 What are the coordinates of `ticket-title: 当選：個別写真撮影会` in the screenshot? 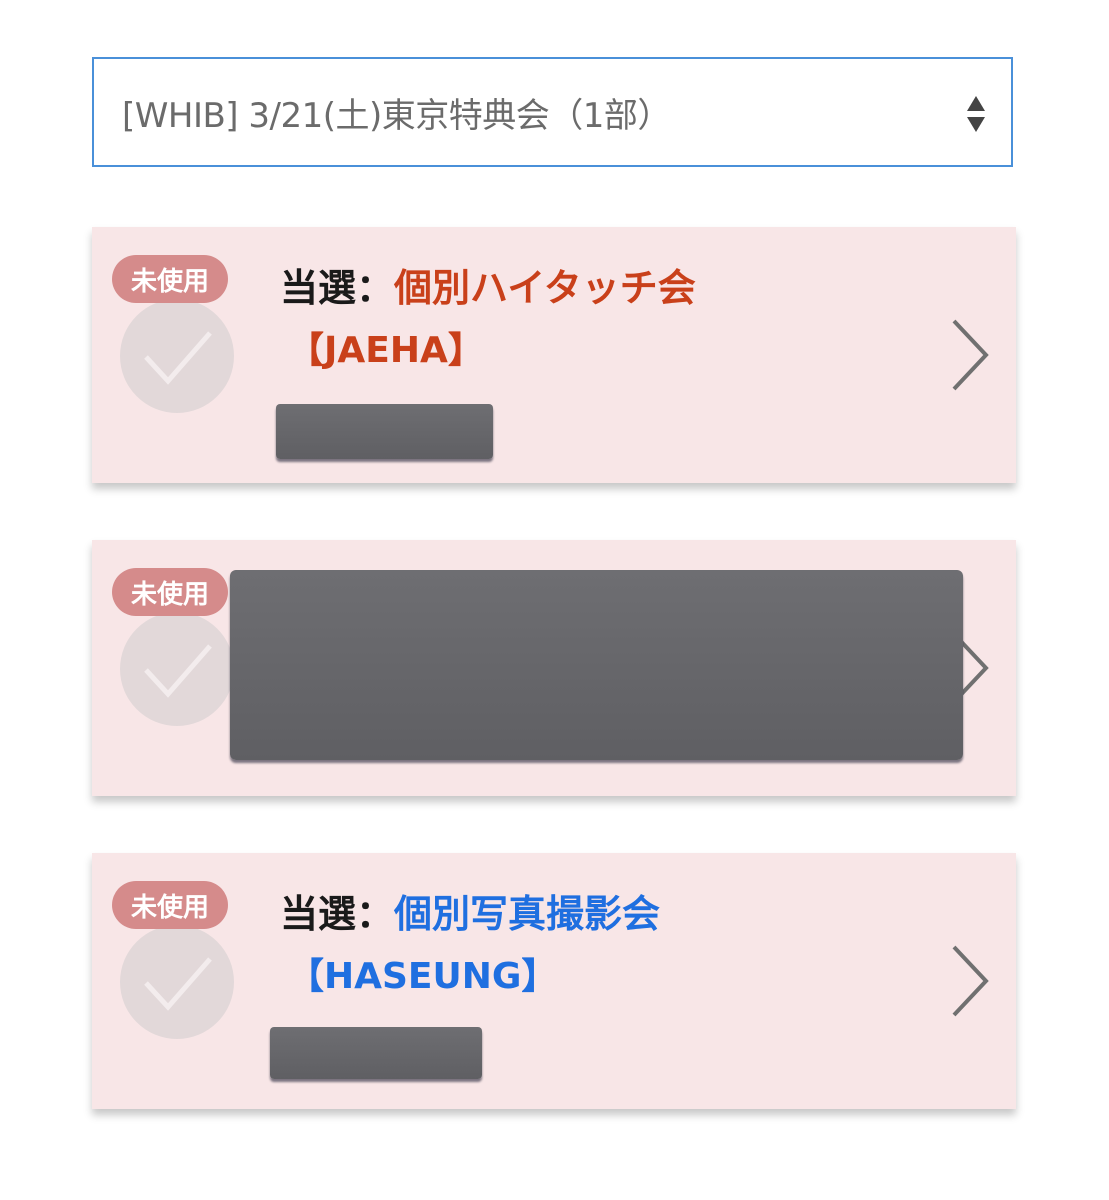 It's located at (470, 910).